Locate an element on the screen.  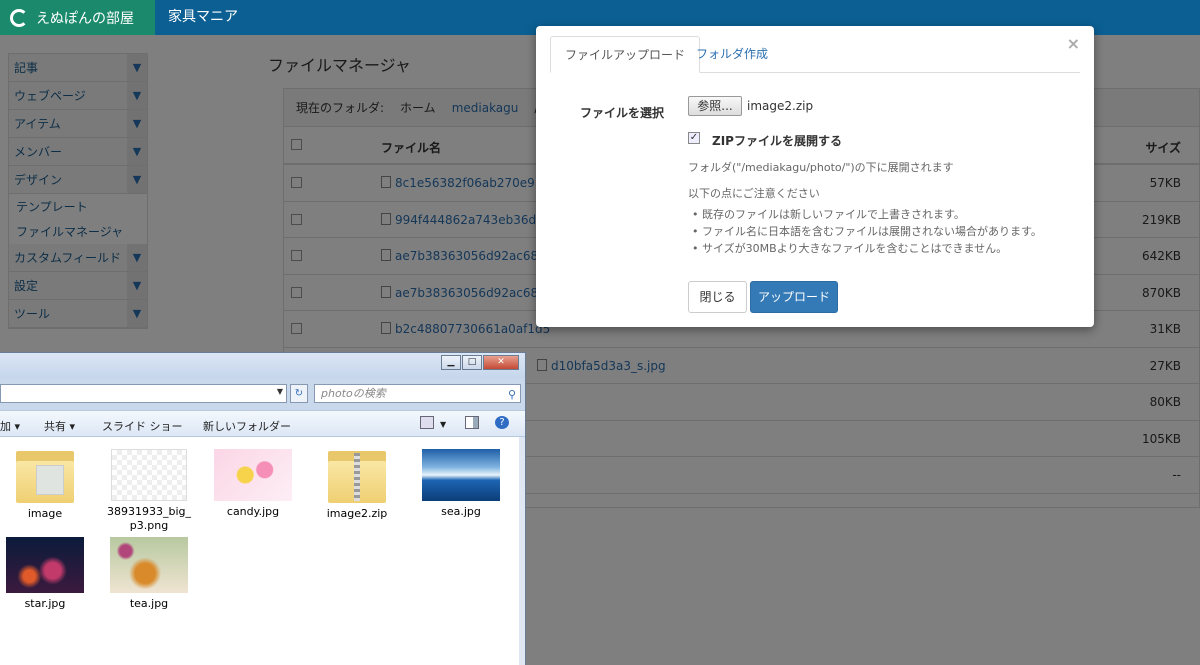
toolbar-slideshow-button: スライド ショー is located at coordinates (142, 426).